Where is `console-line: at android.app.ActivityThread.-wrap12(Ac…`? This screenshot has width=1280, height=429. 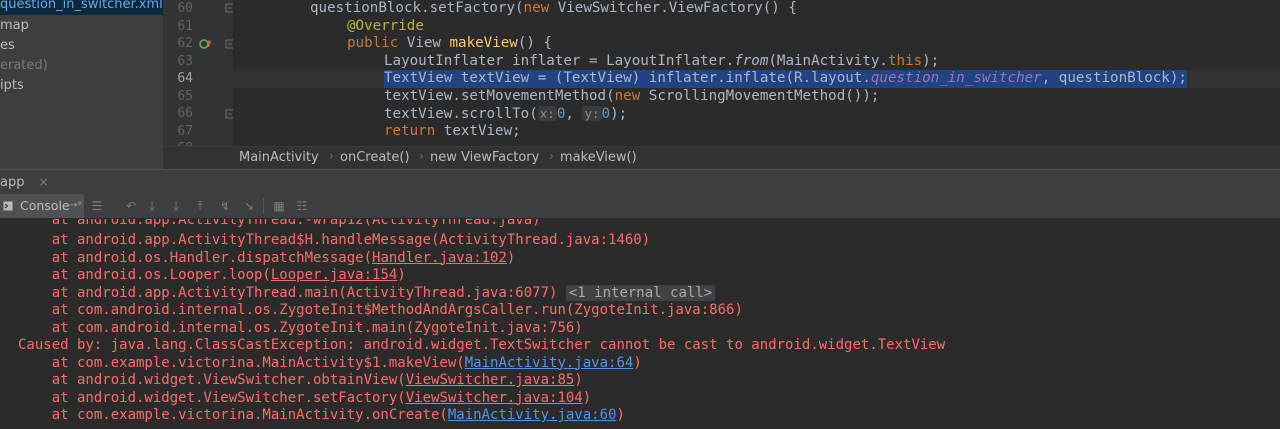
console-line: at android.app.ActivityThread.-wrap12(Ac… is located at coordinates (279, 223).